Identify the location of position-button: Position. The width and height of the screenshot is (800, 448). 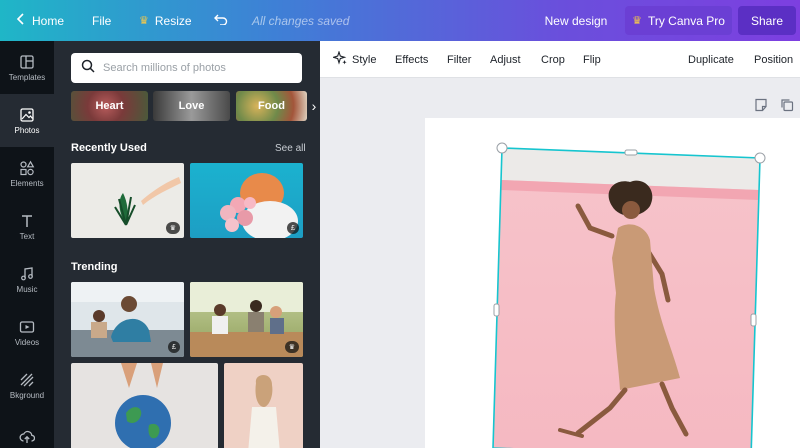
(773, 59).